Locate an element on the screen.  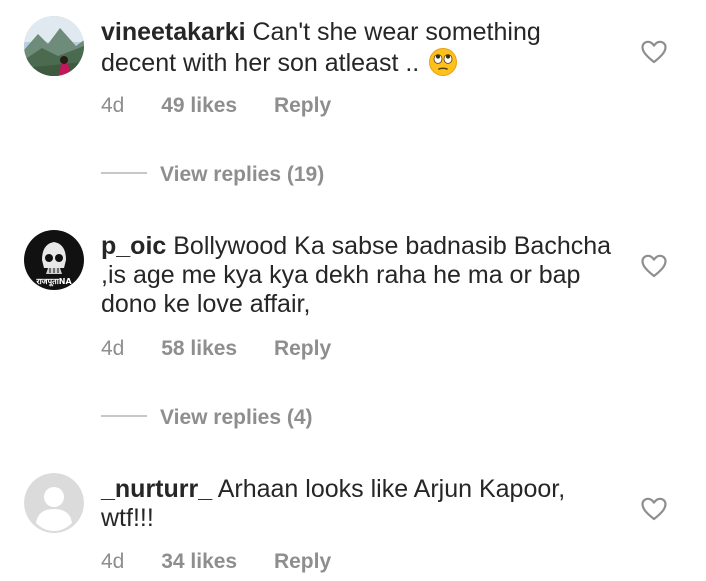
comment-username: p_oic is located at coordinates (133, 246).